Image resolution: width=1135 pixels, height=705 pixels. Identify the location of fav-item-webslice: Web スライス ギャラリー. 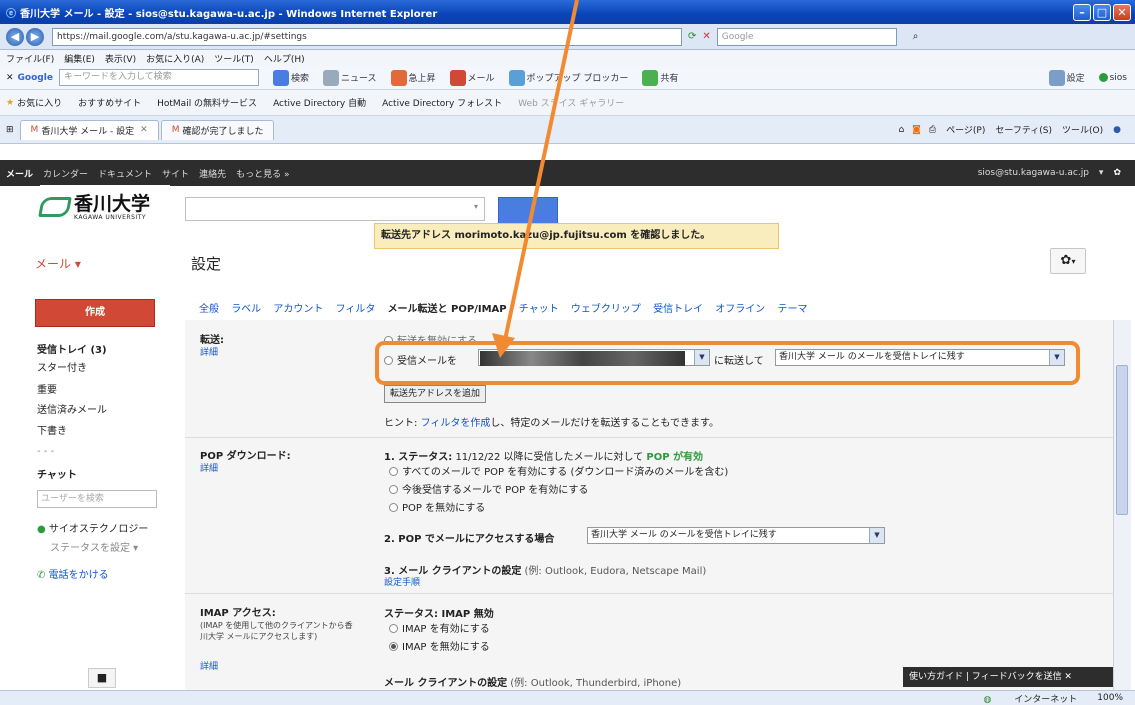
(571, 102).